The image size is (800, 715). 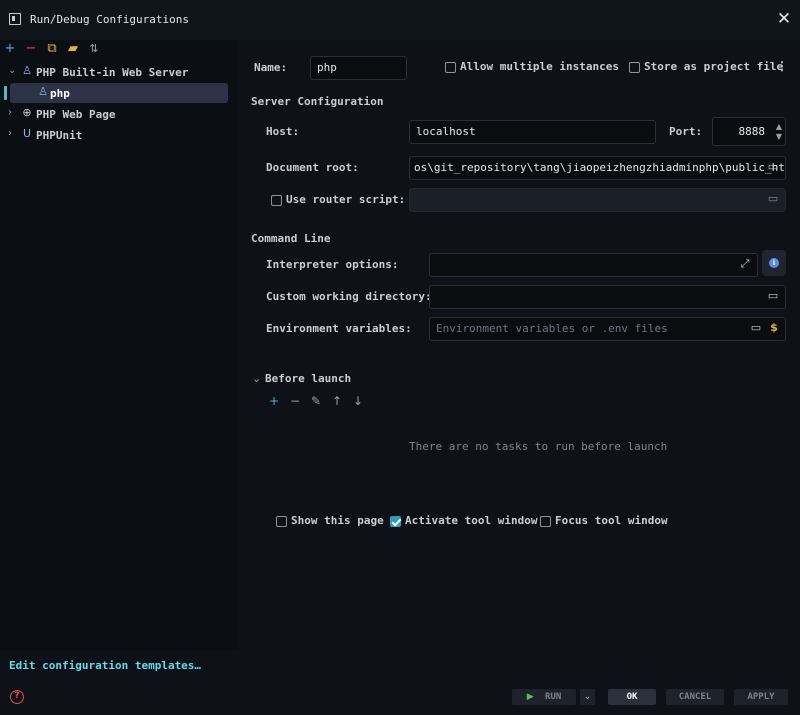 I want to click on expand-icon: ⤢, so click(x=745, y=264).